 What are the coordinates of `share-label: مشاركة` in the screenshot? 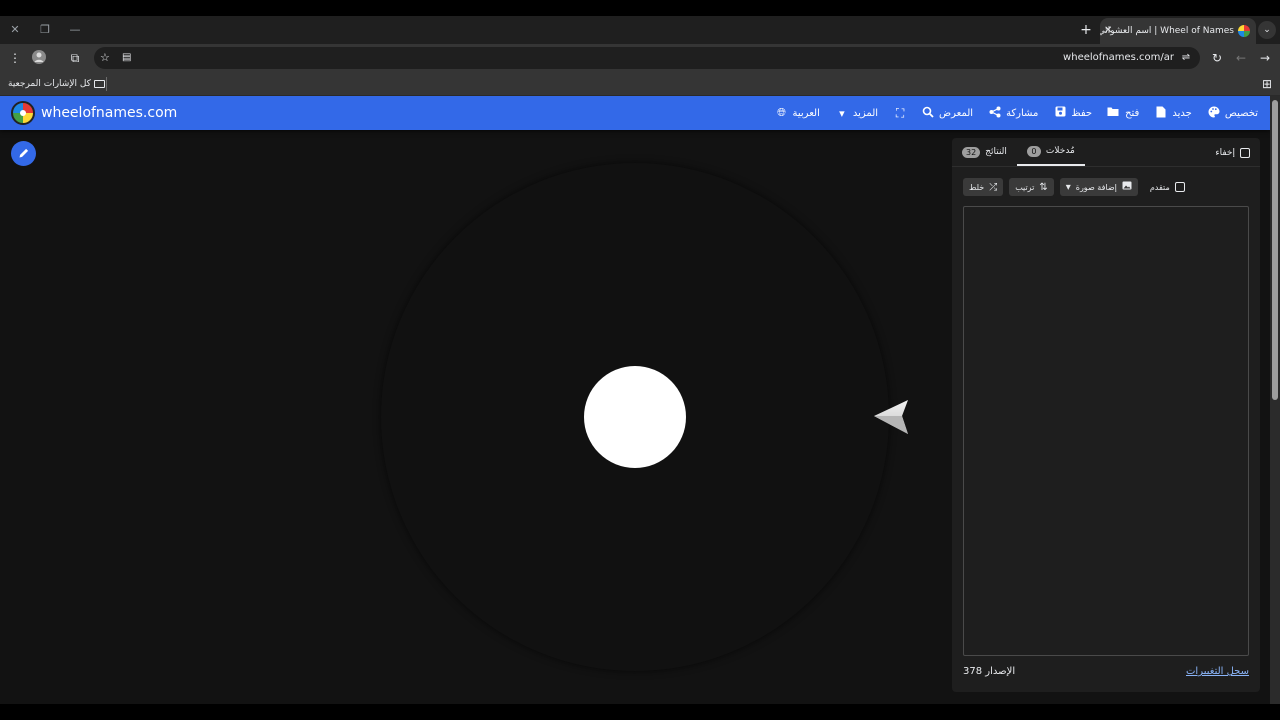 It's located at (1022, 113).